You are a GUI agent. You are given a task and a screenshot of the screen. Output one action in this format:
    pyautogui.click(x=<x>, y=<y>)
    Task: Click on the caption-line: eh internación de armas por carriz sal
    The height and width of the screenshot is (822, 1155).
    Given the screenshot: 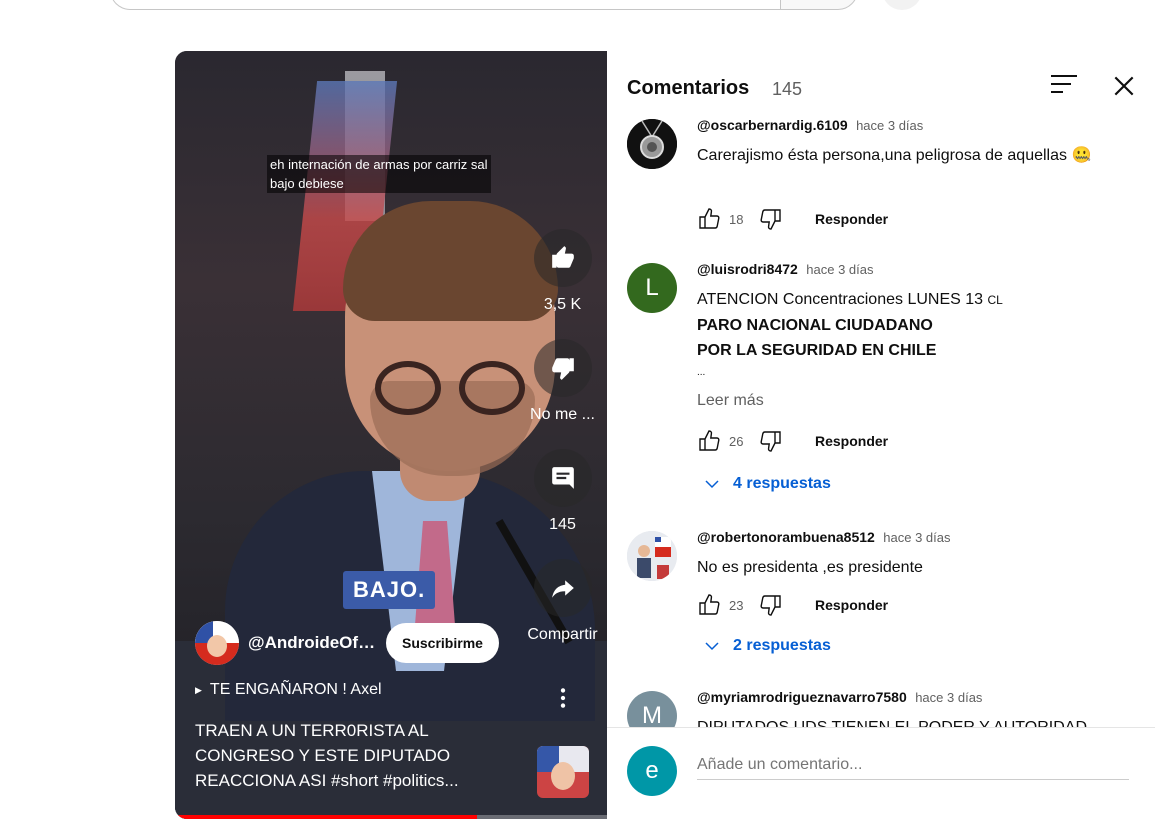 What is the action you would take?
    pyautogui.click(x=379, y=164)
    